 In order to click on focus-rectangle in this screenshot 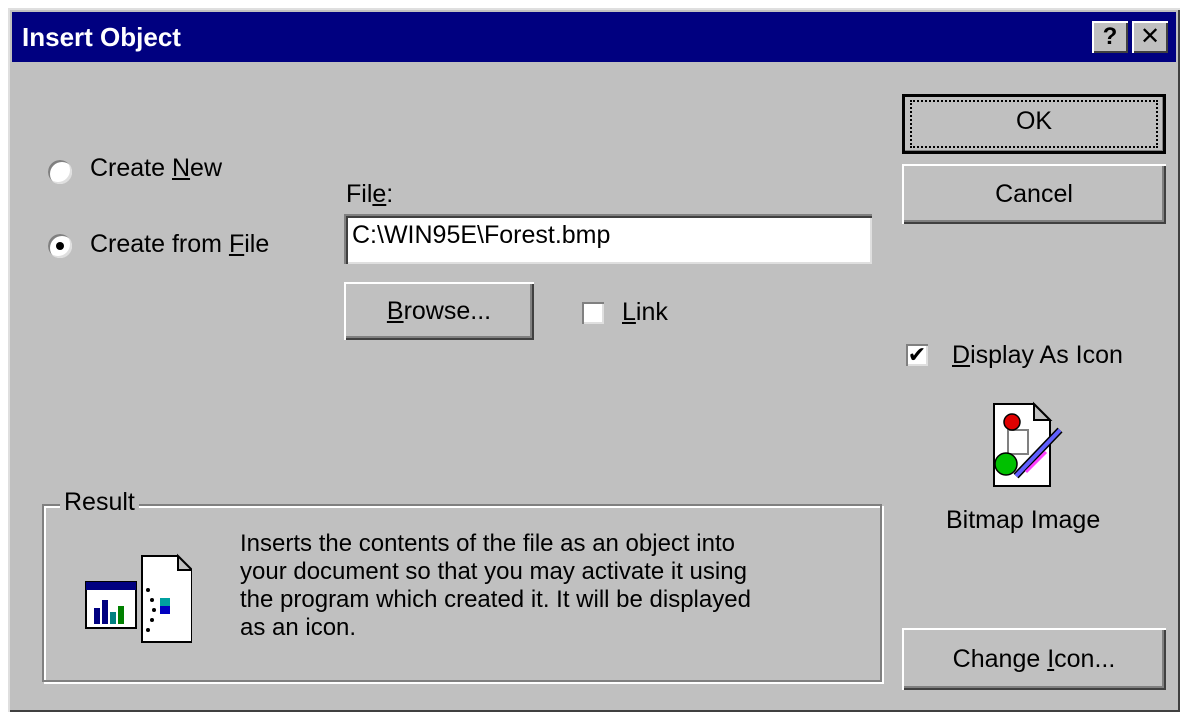, I will do `click(1034, 124)`.